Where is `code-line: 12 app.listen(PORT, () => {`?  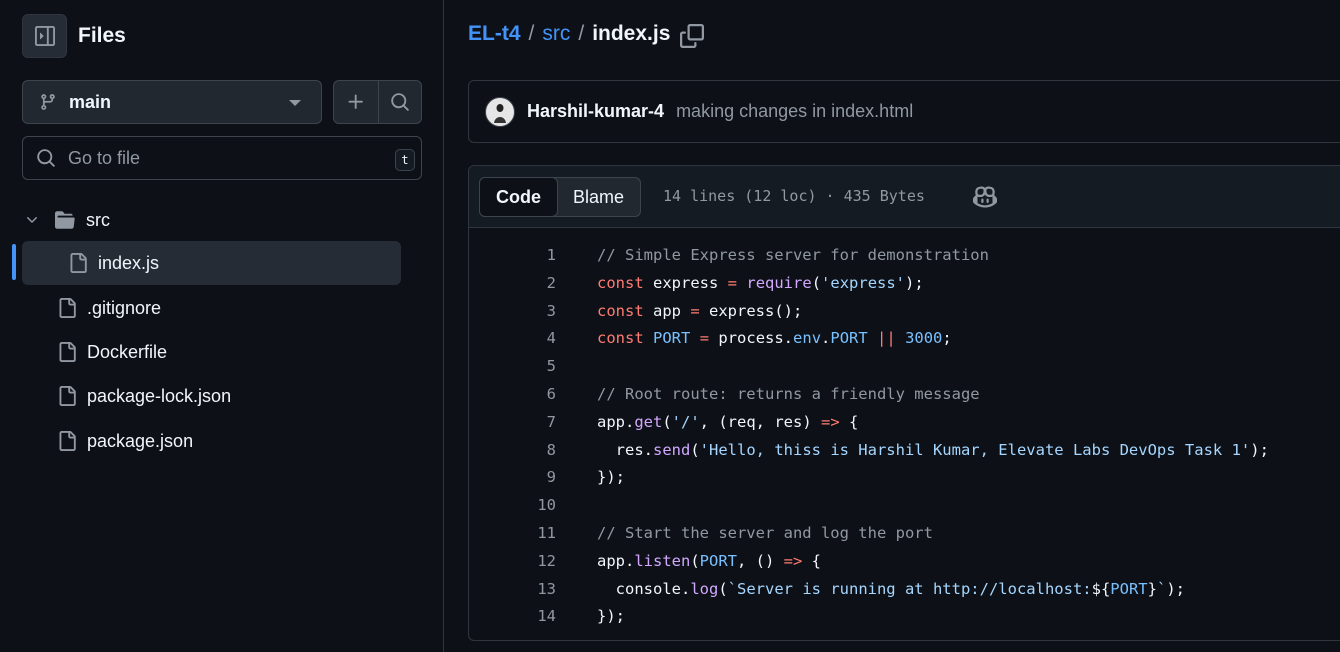
code-line: 12 app.listen(PORT, () => { is located at coordinates (904, 562).